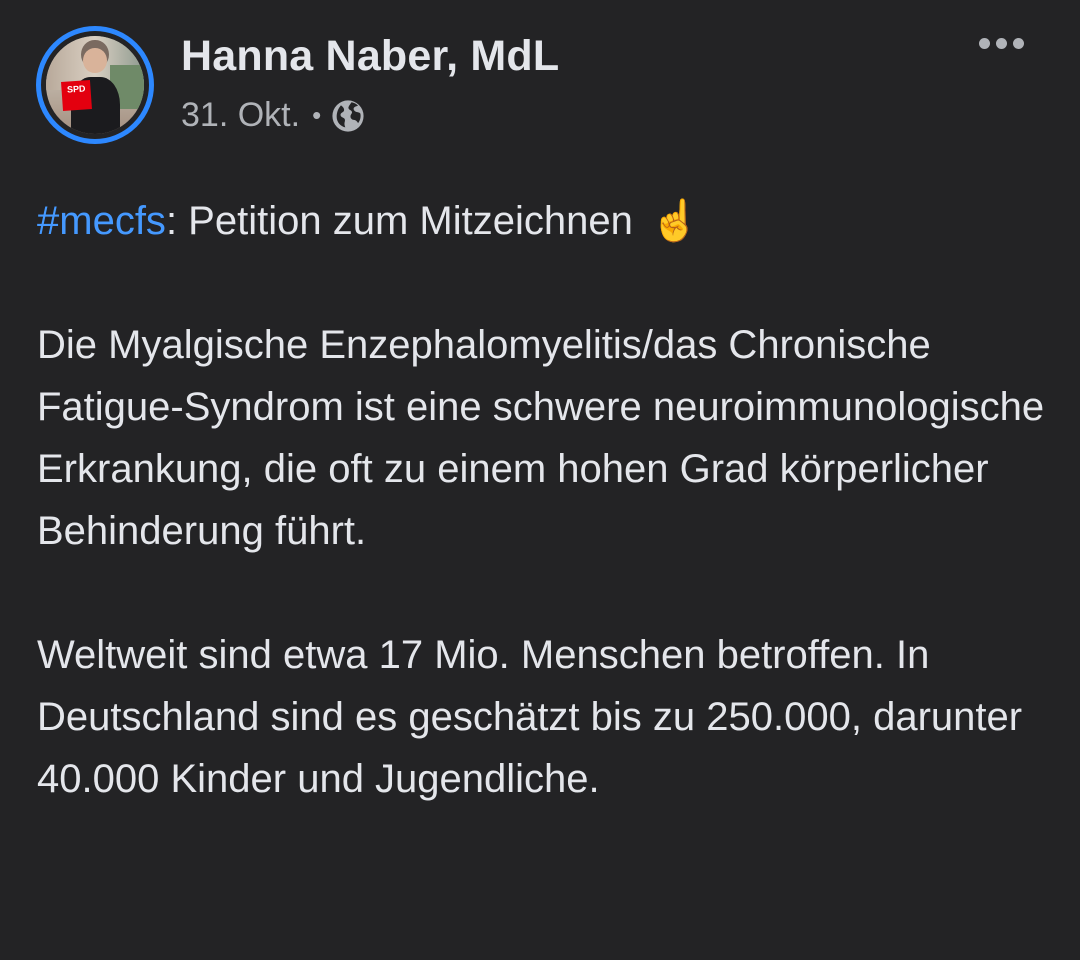  I want to click on post-meta: 31. Okt. •, so click(273, 115).